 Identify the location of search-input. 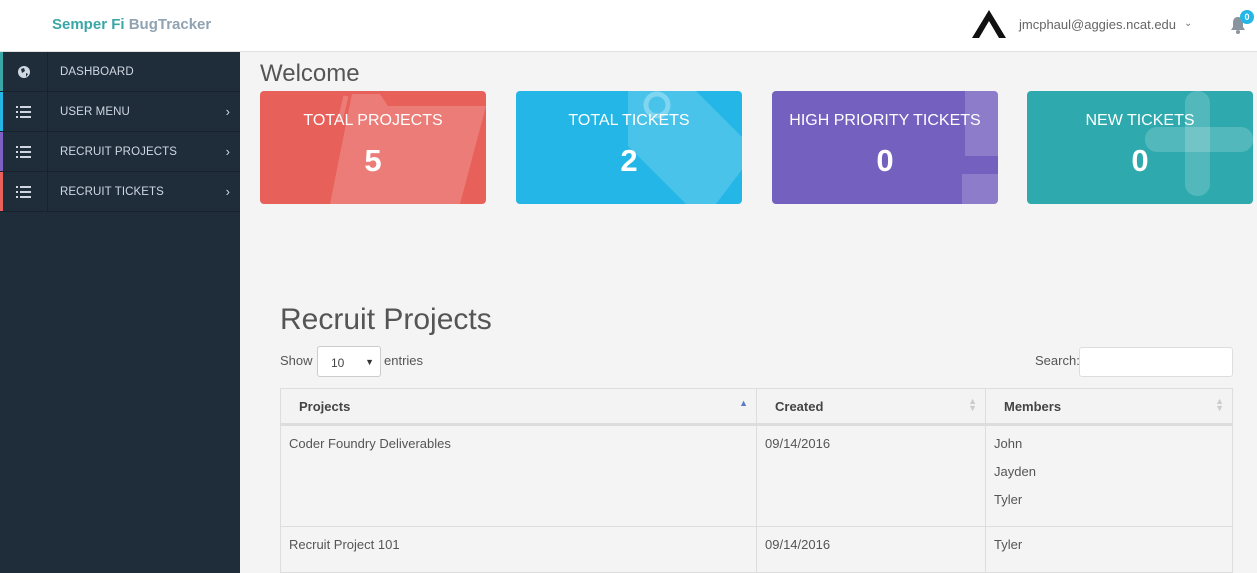
(1156, 362).